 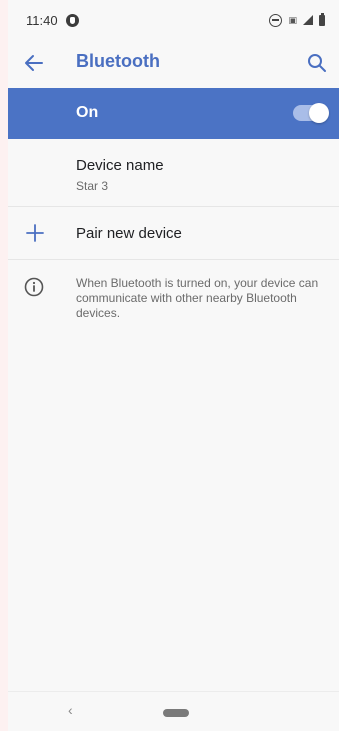 I want to click on device-name-value: Star 3, so click(x=92, y=186).